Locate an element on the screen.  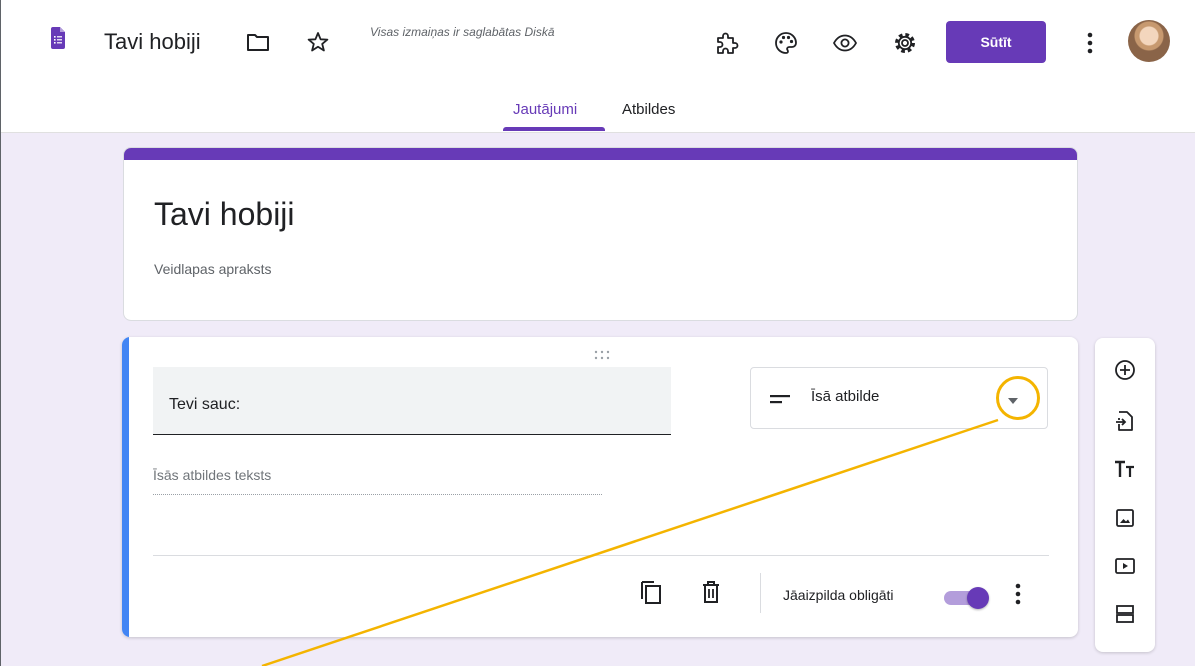
short-answer-placeholder: Īsās atbildes teksts is located at coordinates (212, 475).